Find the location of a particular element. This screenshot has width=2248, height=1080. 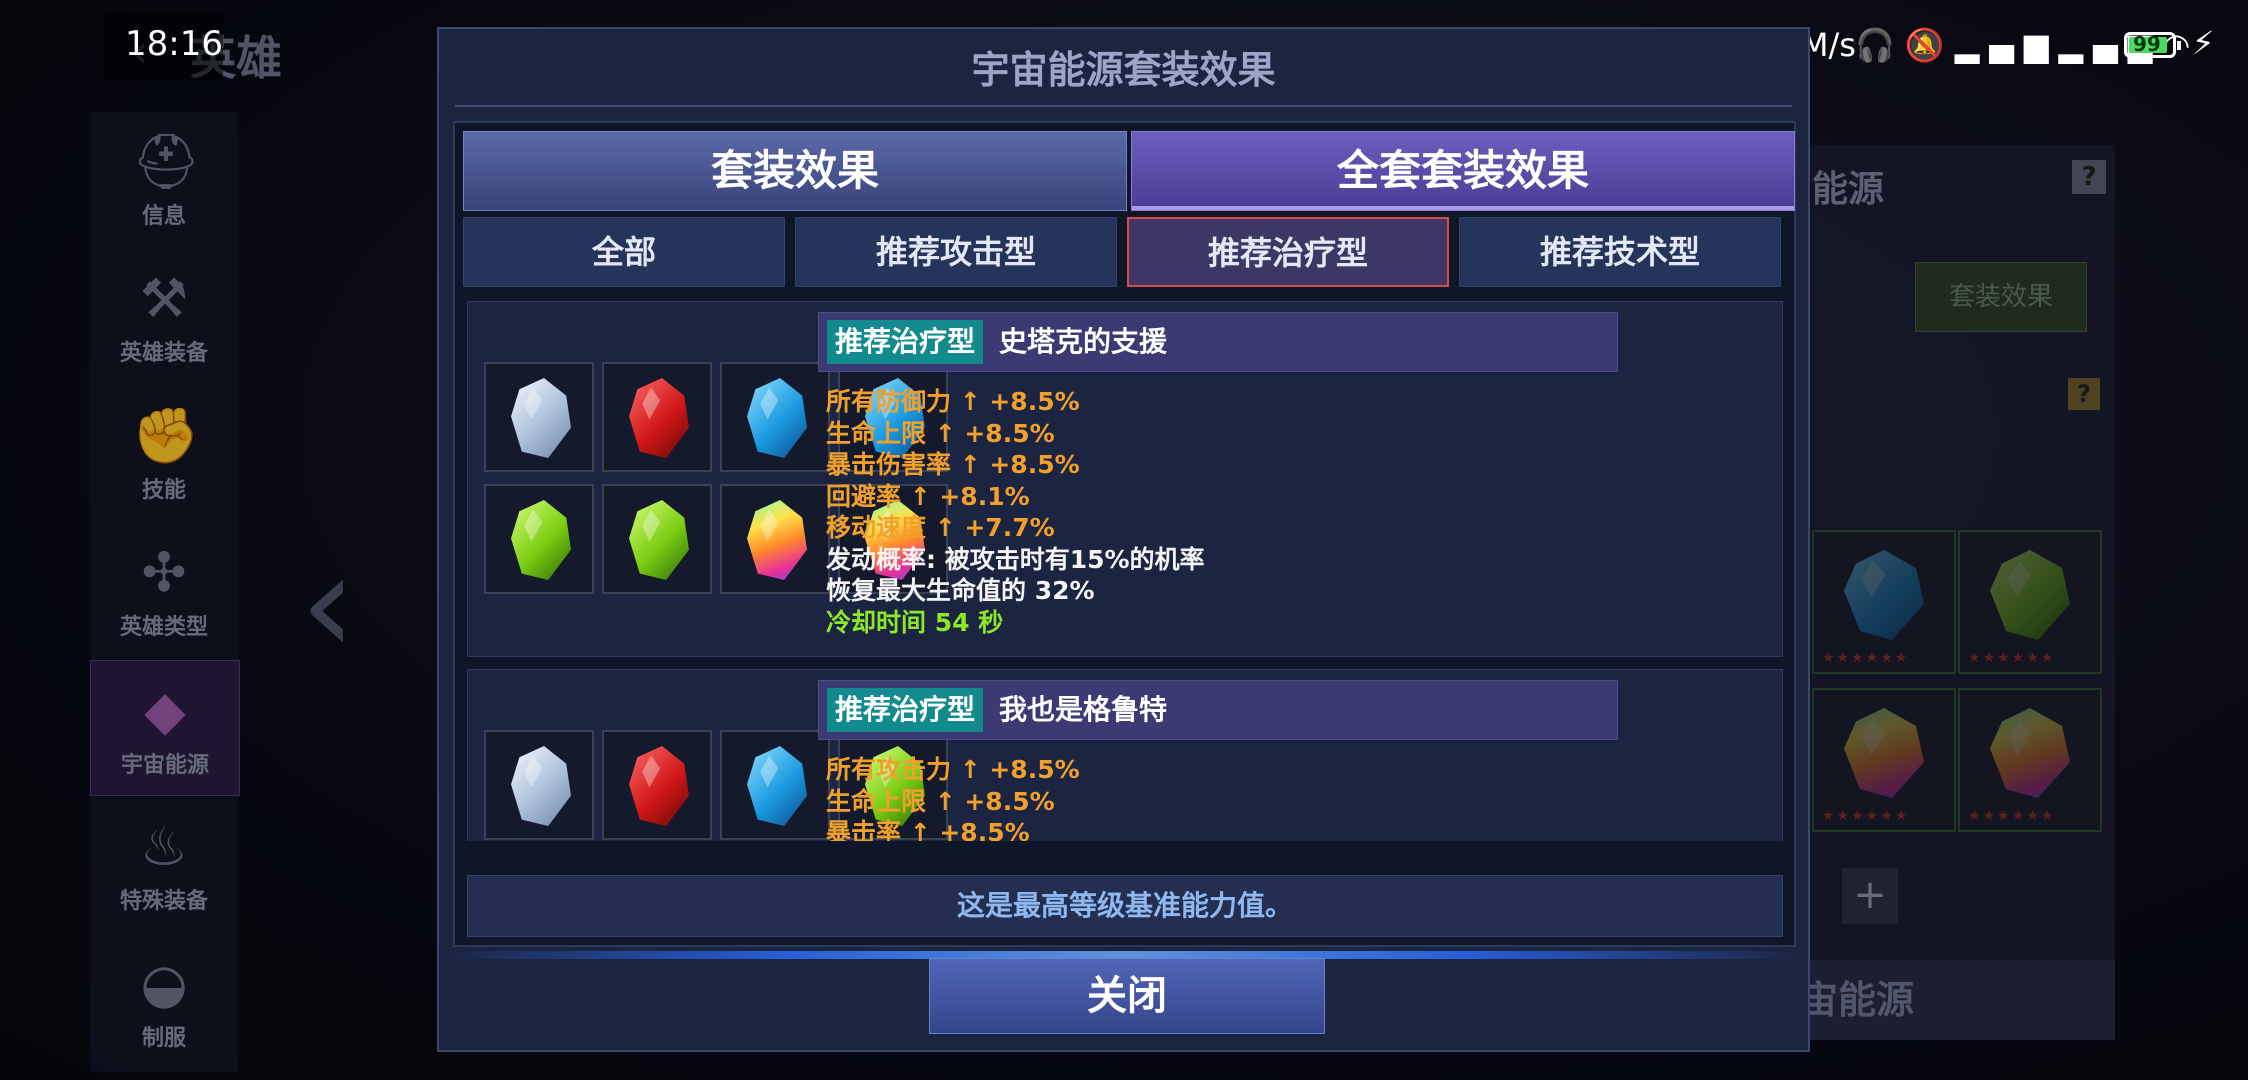

set-name: 史塔克的支援 is located at coordinates (1083, 341).